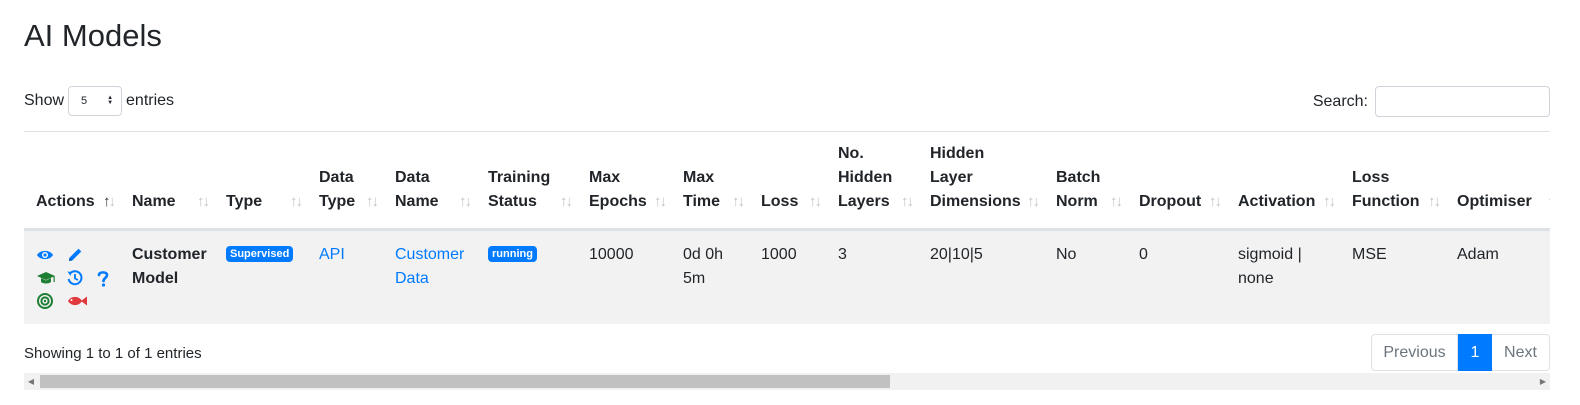 The image size is (1580, 405). What do you see at coordinates (429, 266) in the screenshot?
I see `data-name-link: Customer Data` at bounding box center [429, 266].